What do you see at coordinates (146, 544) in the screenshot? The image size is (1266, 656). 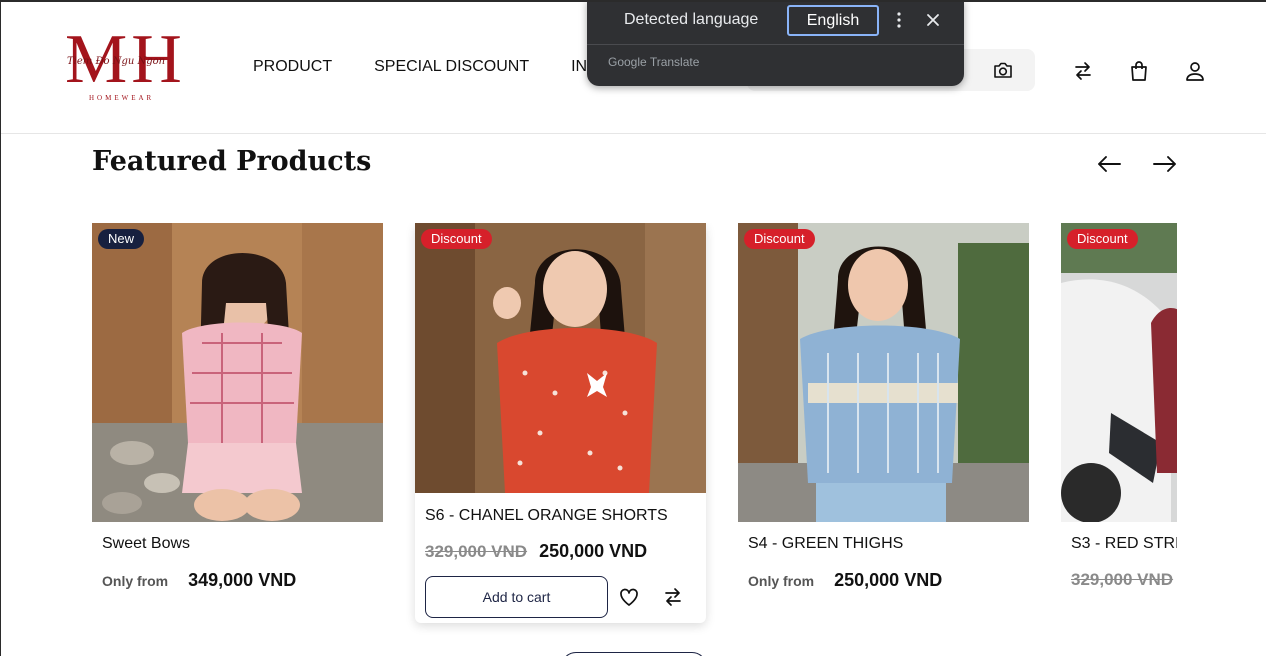 I see `product-name: Sweet Bows` at bounding box center [146, 544].